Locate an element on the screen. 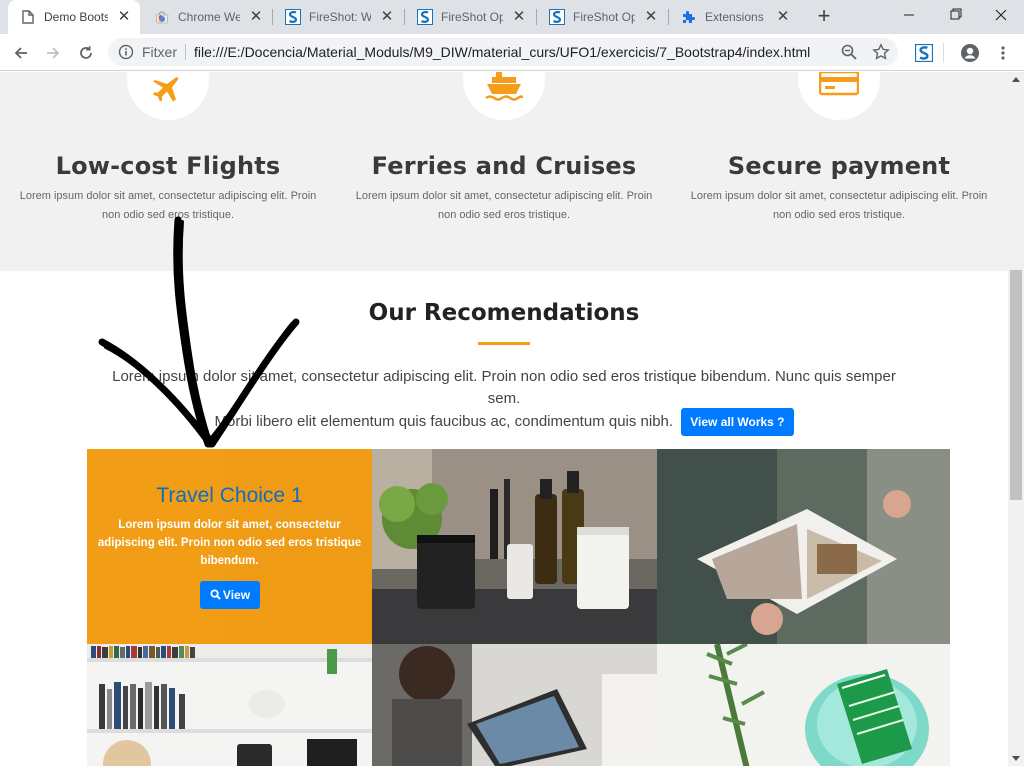  profile-button is located at coordinates (970, 53).